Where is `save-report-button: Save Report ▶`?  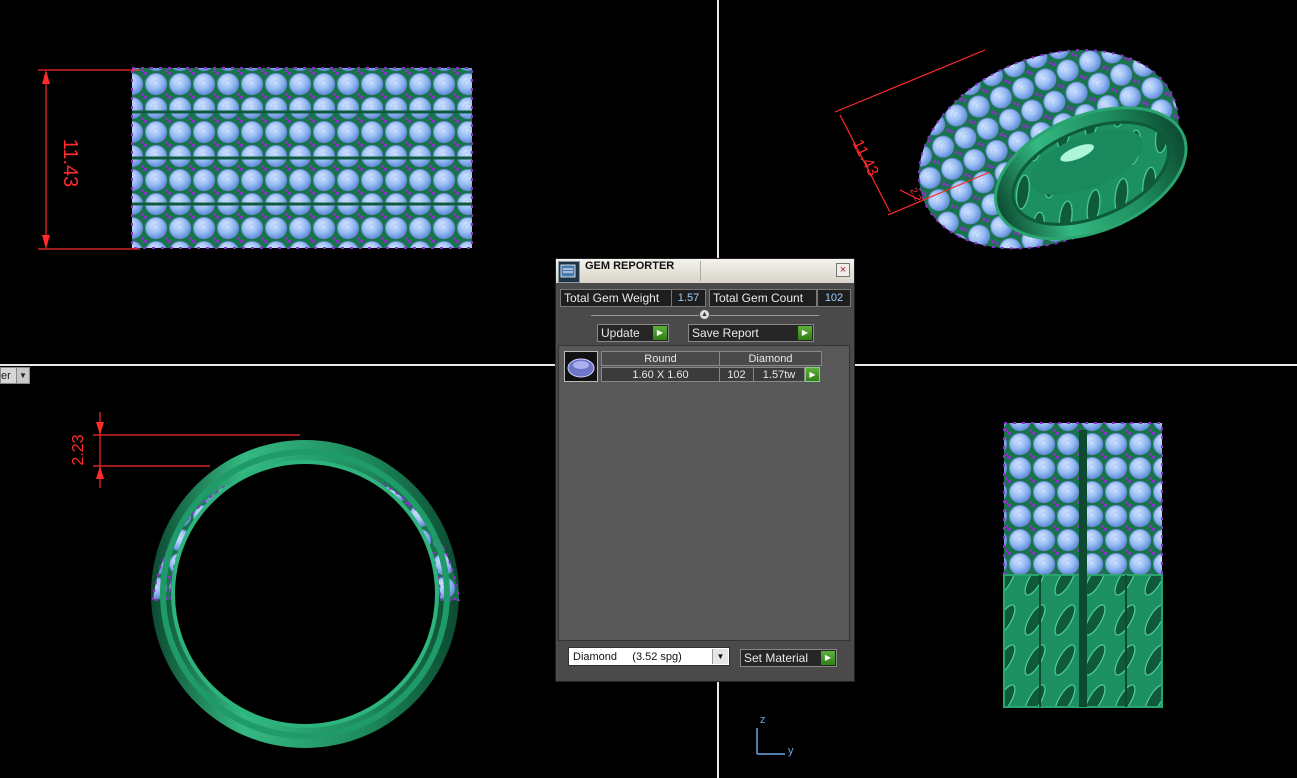
save-report-button: Save Report ▶ is located at coordinates (751, 333).